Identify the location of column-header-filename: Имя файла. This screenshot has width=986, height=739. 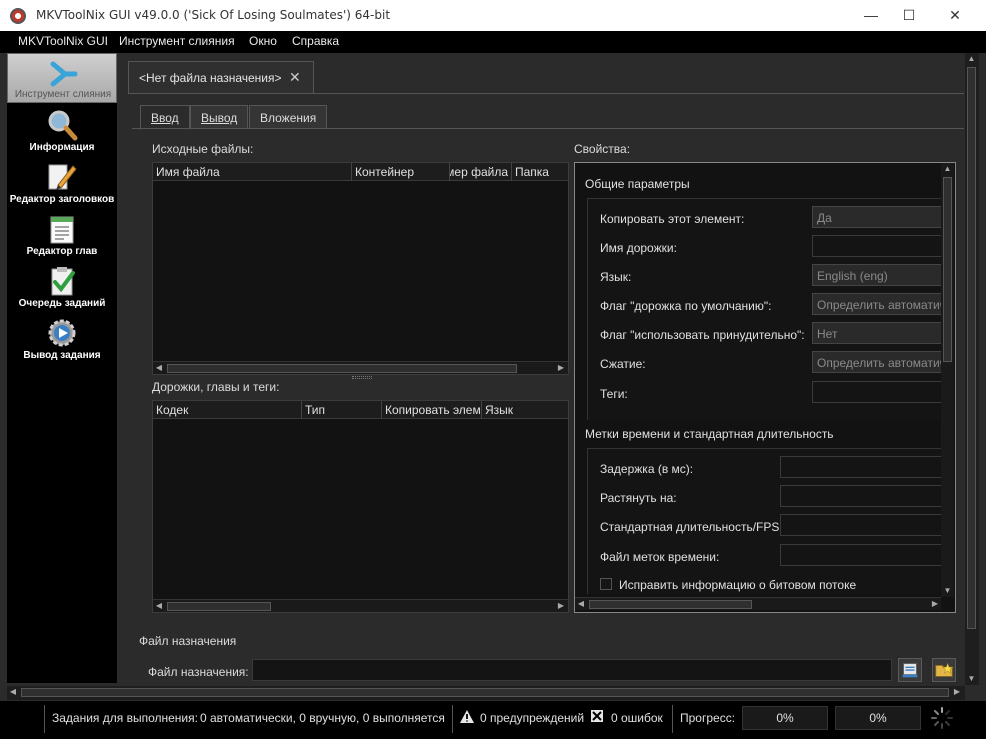
(252, 172).